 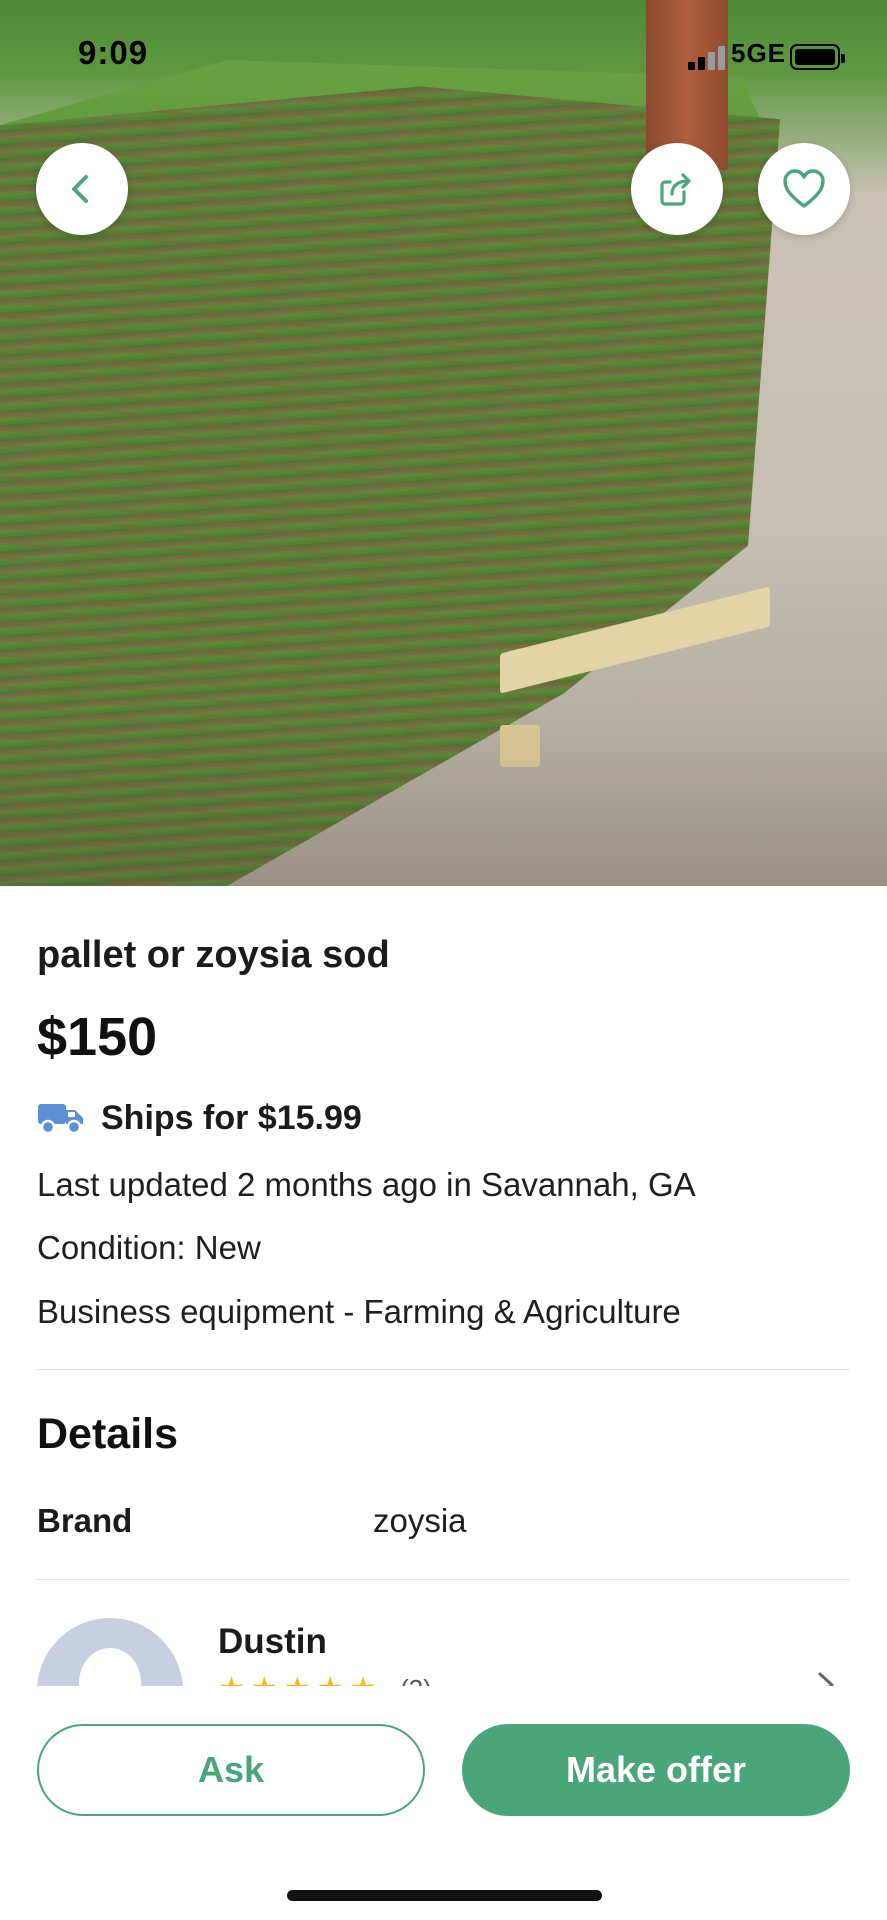 What do you see at coordinates (231, 1770) in the screenshot?
I see `ask-button: Ask` at bounding box center [231, 1770].